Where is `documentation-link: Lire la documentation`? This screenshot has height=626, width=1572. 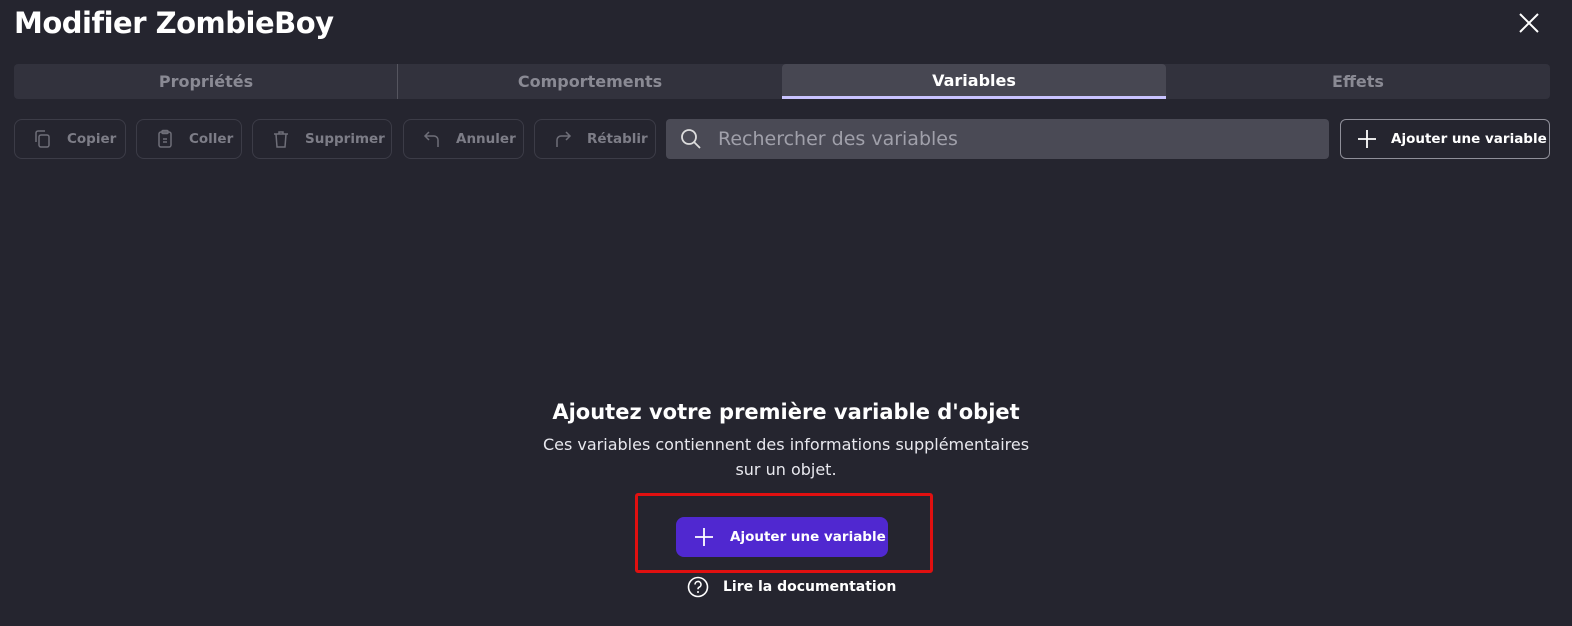
documentation-link: Lire la documentation is located at coordinates (791, 587).